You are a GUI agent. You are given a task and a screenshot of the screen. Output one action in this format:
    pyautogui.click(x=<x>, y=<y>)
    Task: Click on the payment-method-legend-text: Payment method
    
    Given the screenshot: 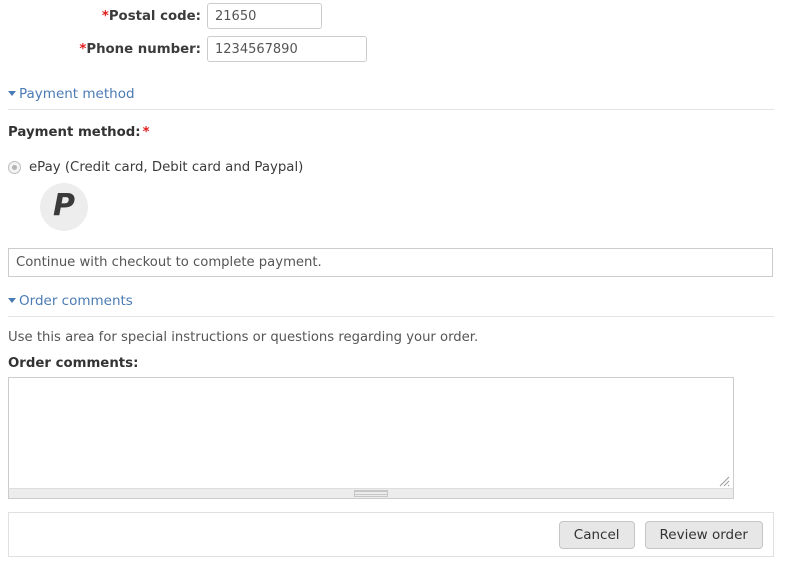 What is the action you would take?
    pyautogui.click(x=77, y=94)
    